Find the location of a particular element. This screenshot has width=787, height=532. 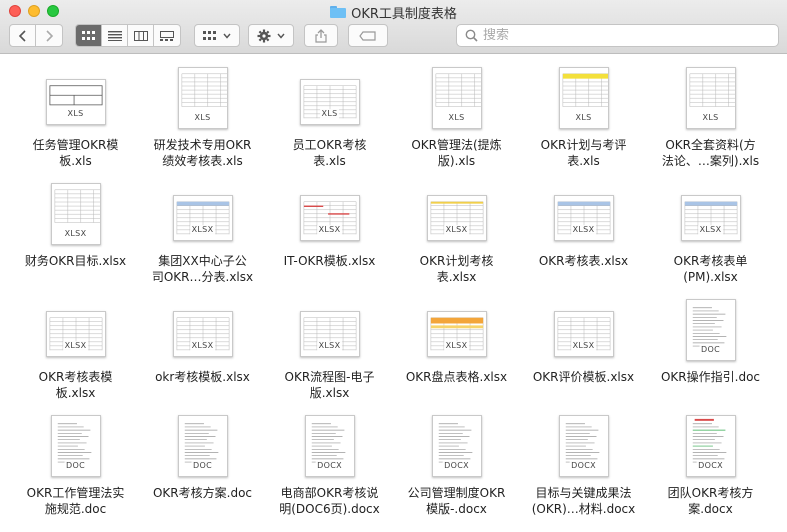

file-name-label: OKR管理法(提炼 版).xls is located at coordinates (457, 153).